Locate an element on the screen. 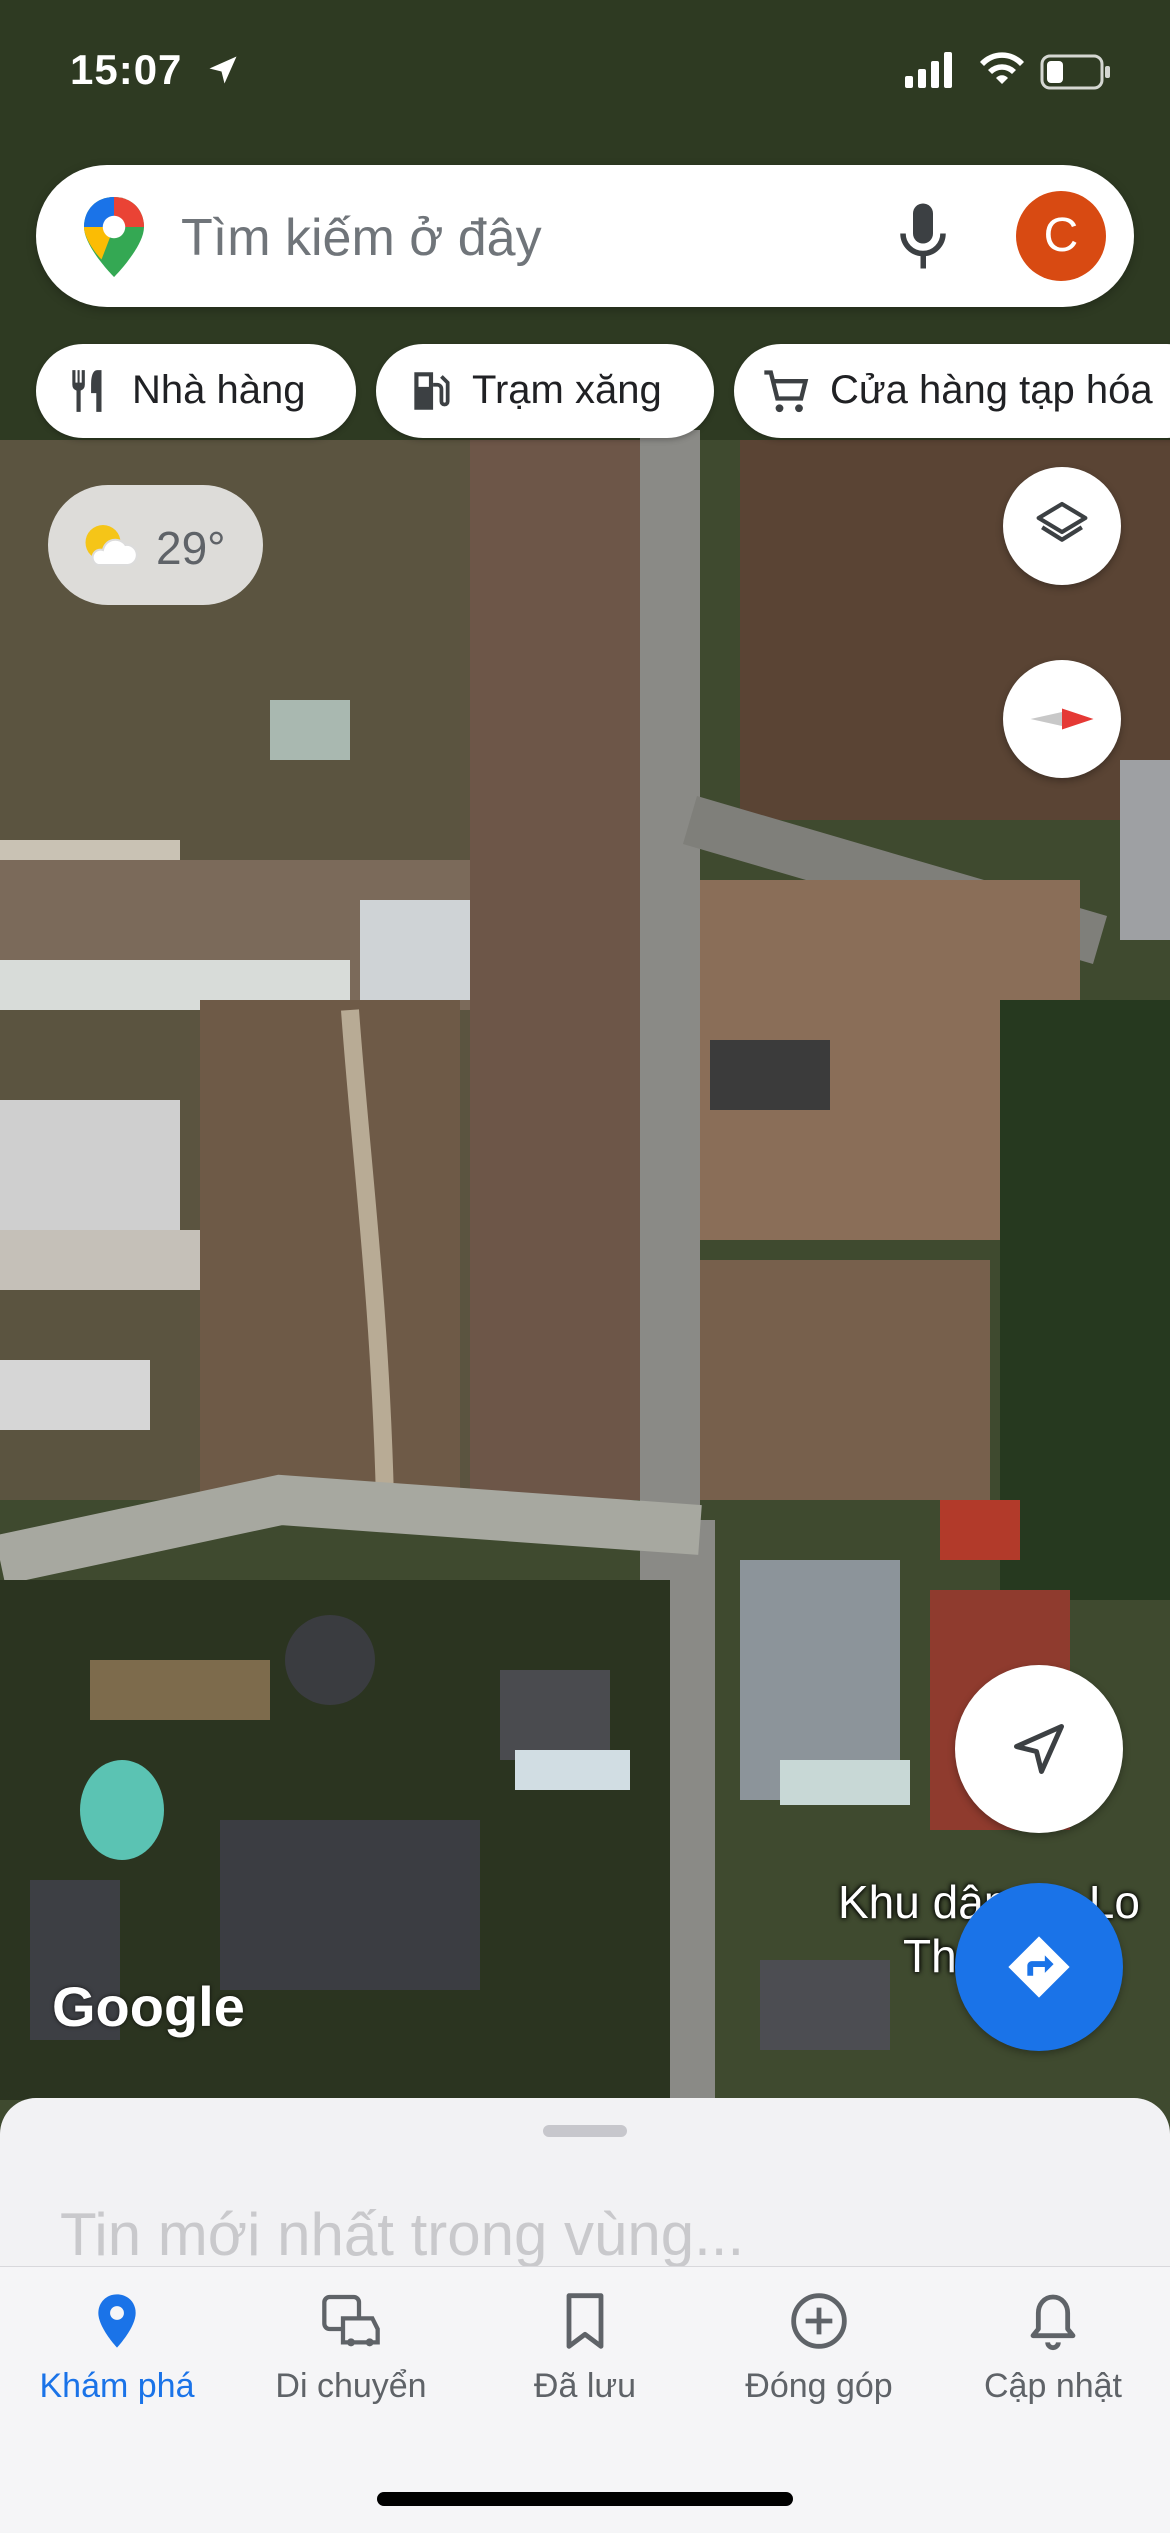  tab-label: Di chuyển is located at coordinates (351, 2386).